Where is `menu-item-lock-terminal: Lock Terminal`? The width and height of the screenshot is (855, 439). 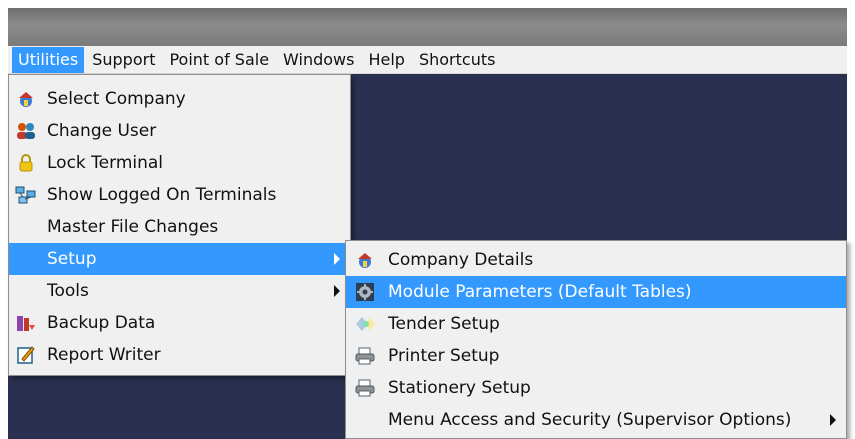 menu-item-lock-terminal: Lock Terminal is located at coordinates (179, 163).